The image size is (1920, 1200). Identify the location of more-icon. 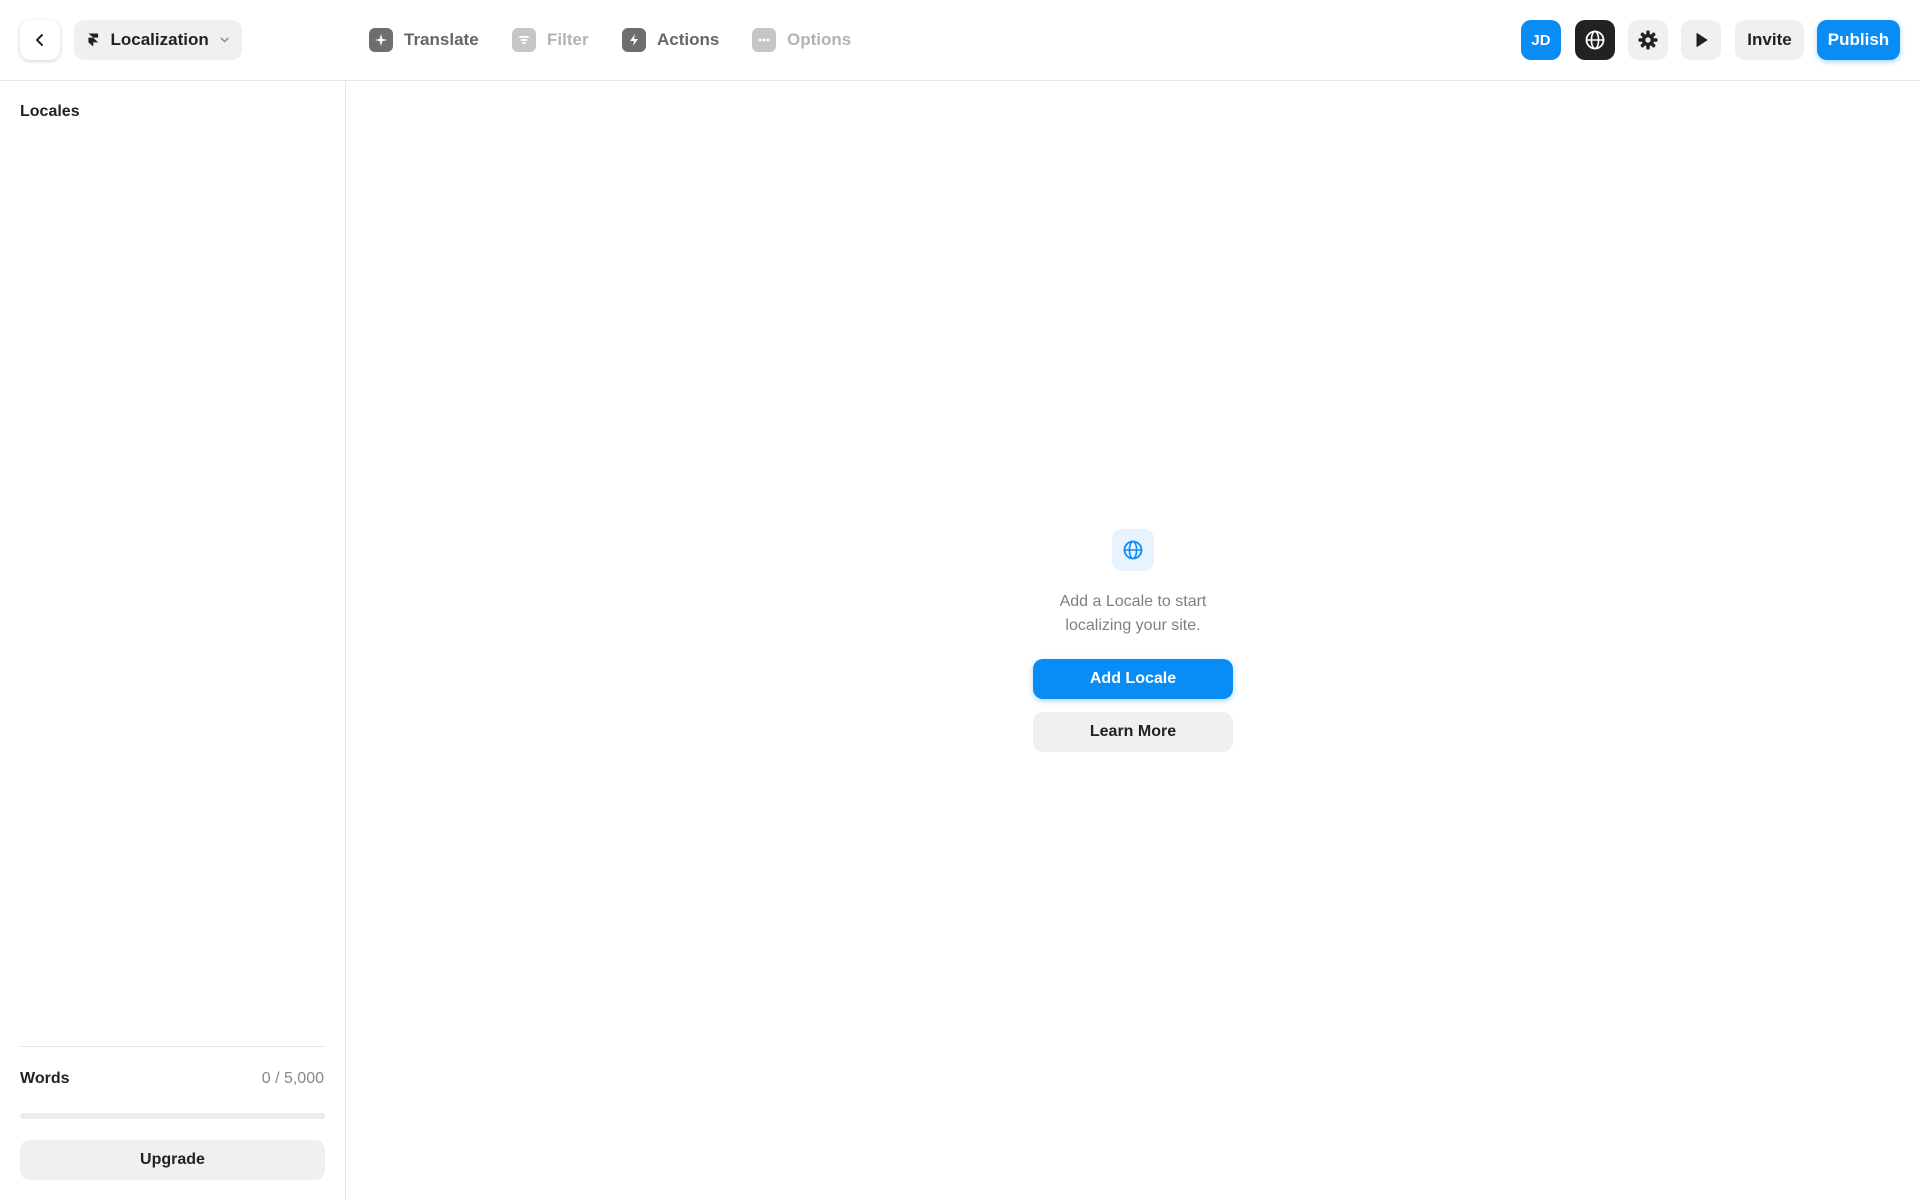
(764, 40).